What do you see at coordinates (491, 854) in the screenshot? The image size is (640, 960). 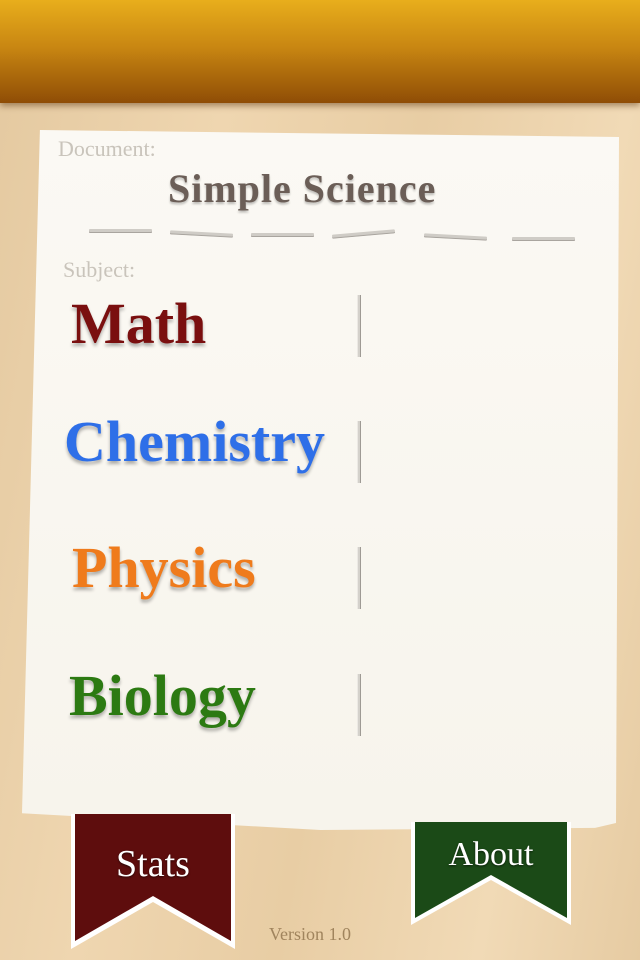 I see `about-label: About` at bounding box center [491, 854].